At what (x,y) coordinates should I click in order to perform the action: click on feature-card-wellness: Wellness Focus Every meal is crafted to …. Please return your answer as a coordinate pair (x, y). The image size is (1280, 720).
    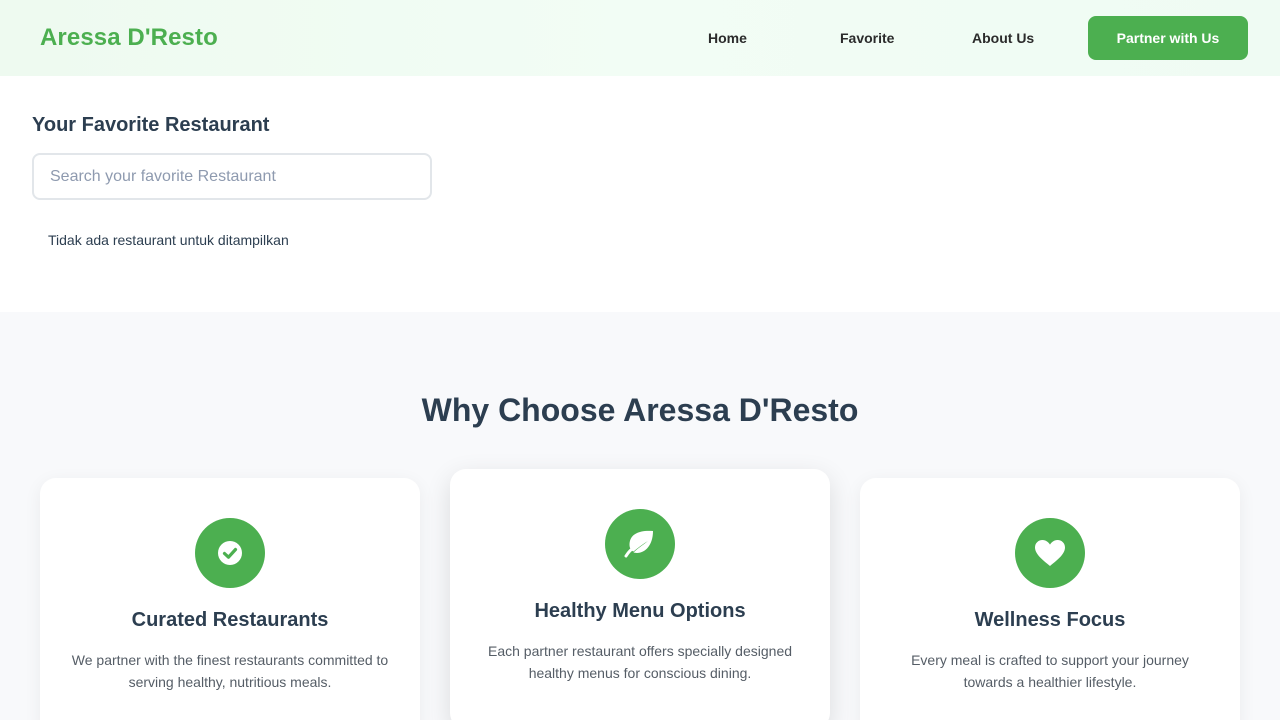
    Looking at the image, I should click on (1050, 599).